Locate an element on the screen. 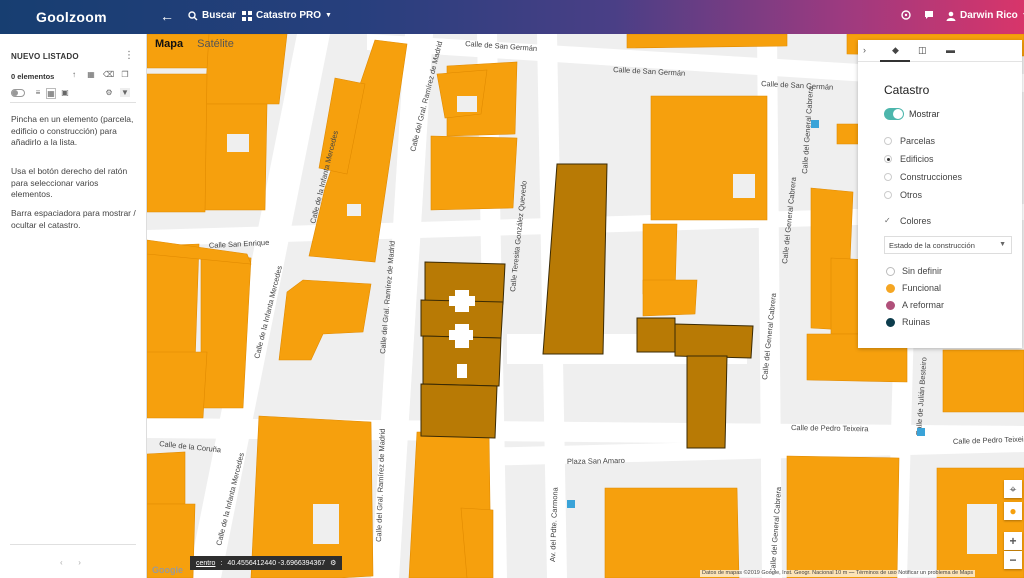  check-icon: ✓ is located at coordinates (888, 221).